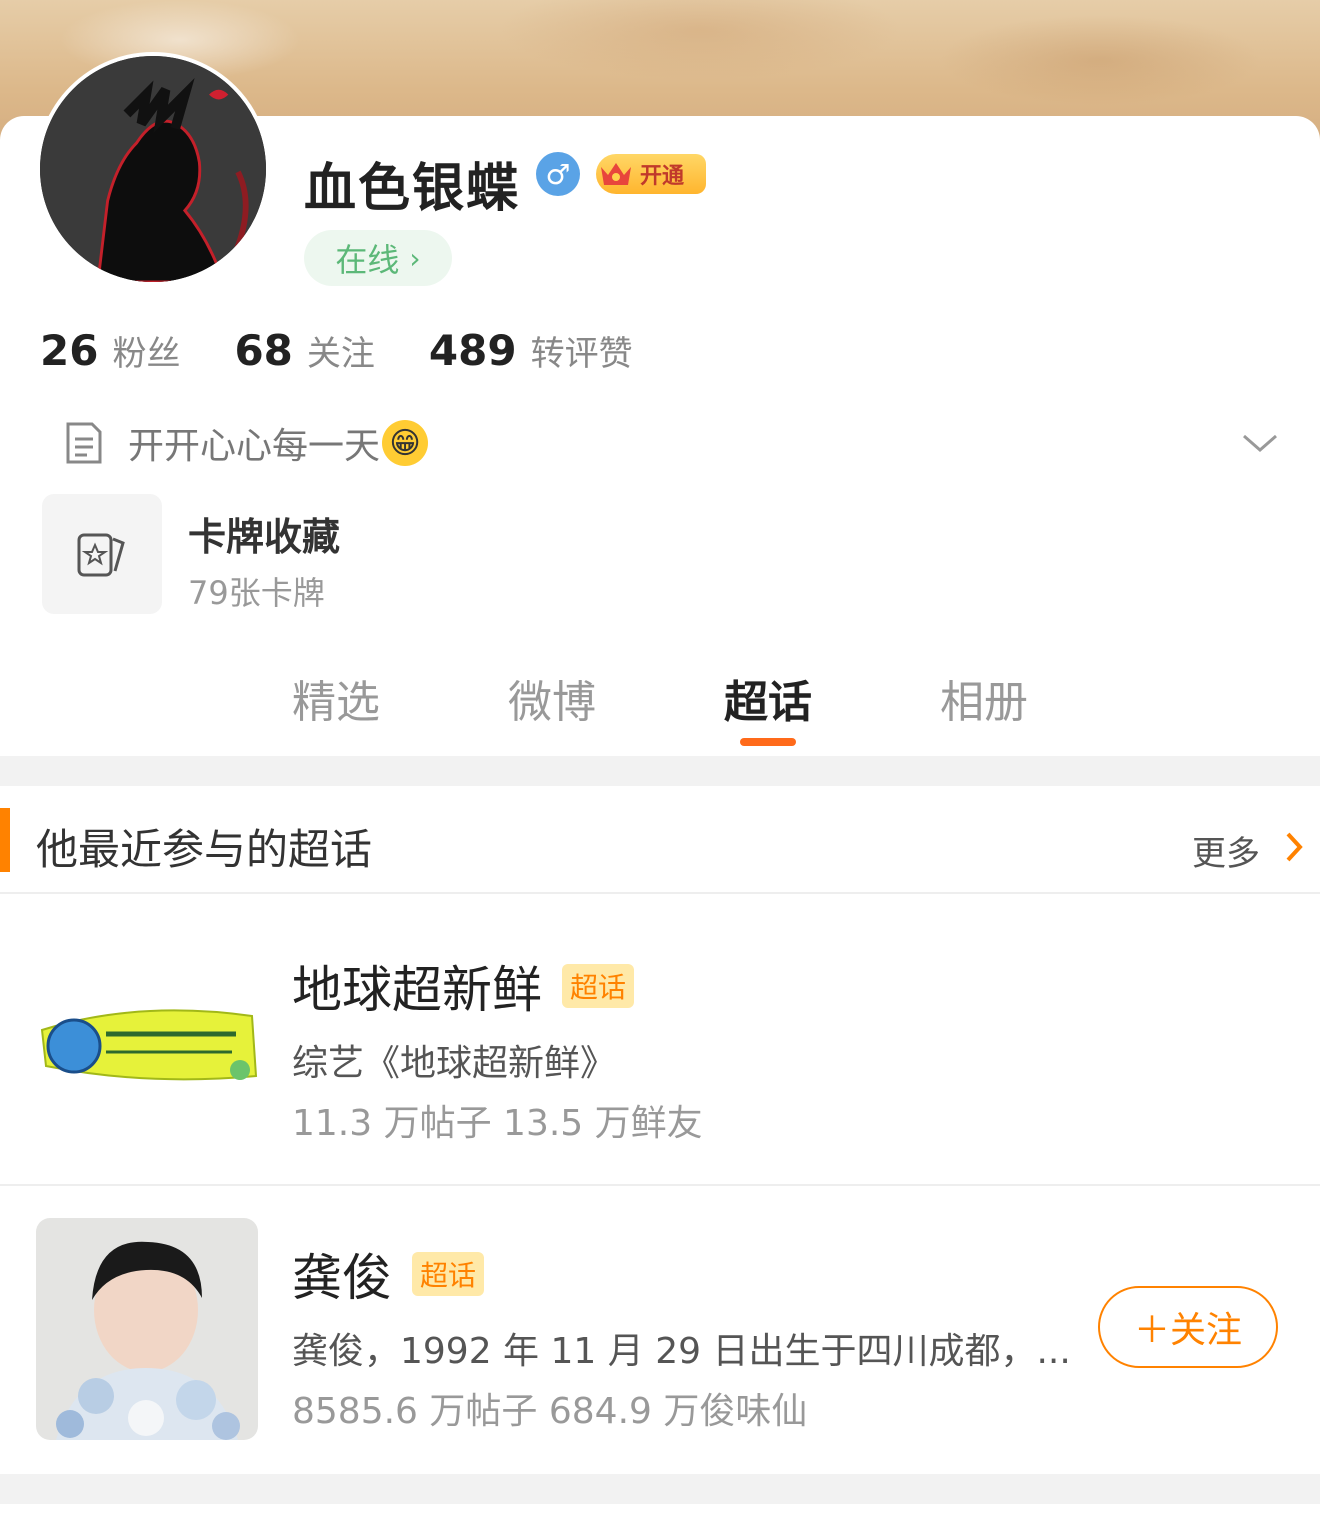 Image resolution: width=1320 pixels, height=1532 pixels. What do you see at coordinates (415, 258) in the screenshot?
I see `chevron-right-icon: ›` at bounding box center [415, 258].